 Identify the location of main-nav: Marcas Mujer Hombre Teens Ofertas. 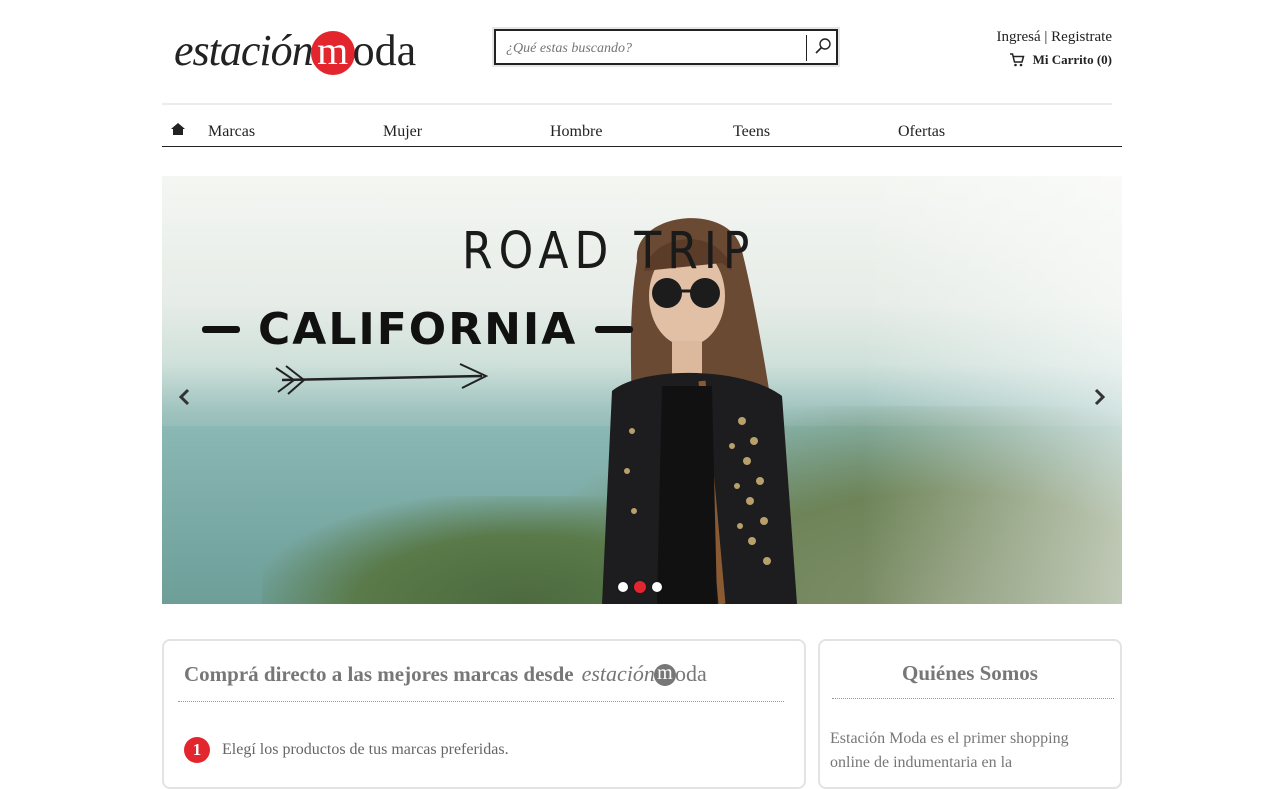
(642, 131).